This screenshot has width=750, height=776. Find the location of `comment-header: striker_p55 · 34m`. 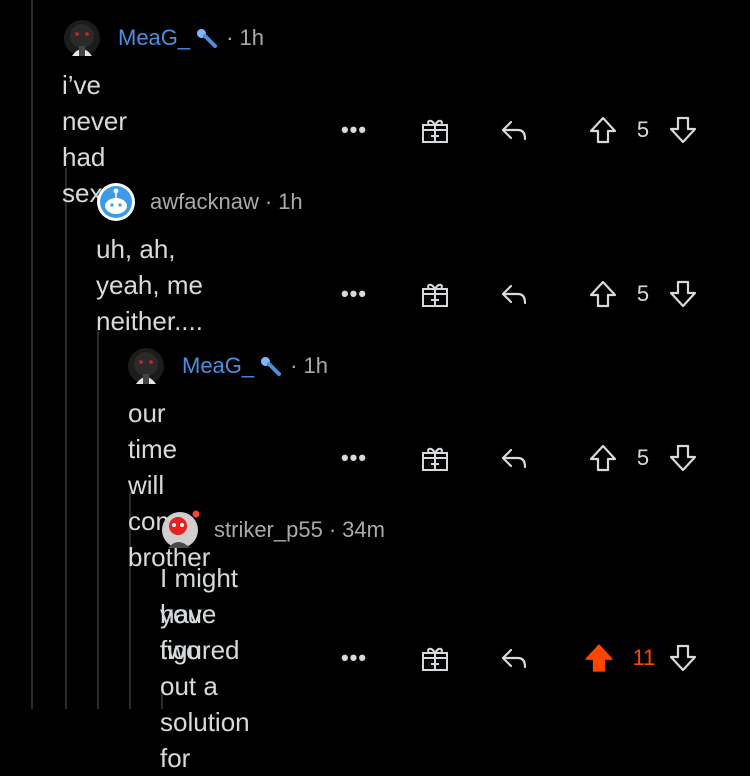

comment-header: striker_p55 · 34m is located at coordinates (272, 529).